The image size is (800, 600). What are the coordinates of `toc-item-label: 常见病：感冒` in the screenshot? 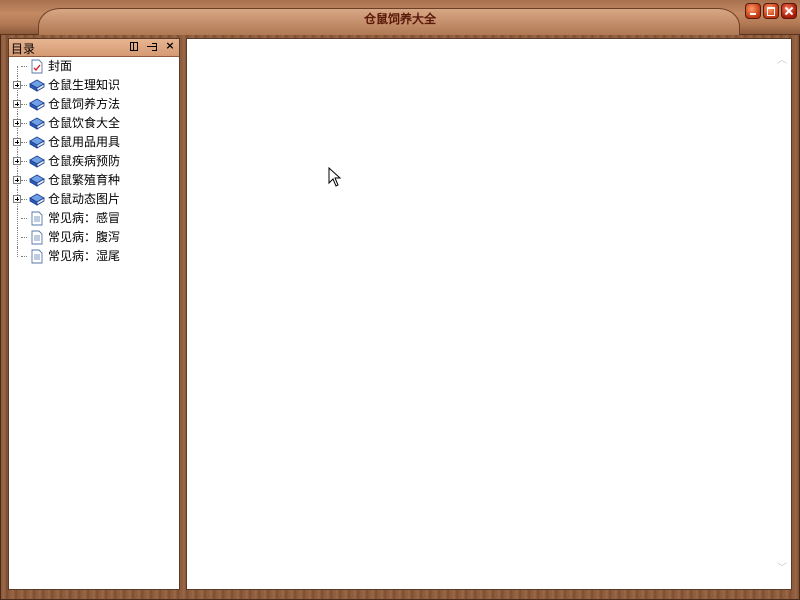 It's located at (84, 218).